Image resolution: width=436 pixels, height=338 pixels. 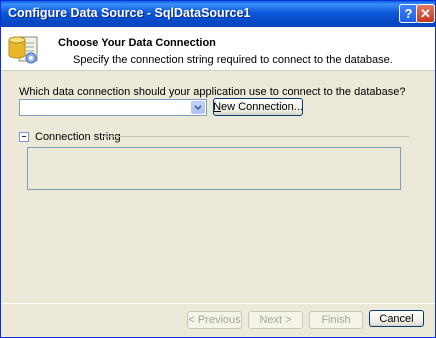 I want to click on window-title: Configure Data Source - SqlDataSource1, so click(x=129, y=13).